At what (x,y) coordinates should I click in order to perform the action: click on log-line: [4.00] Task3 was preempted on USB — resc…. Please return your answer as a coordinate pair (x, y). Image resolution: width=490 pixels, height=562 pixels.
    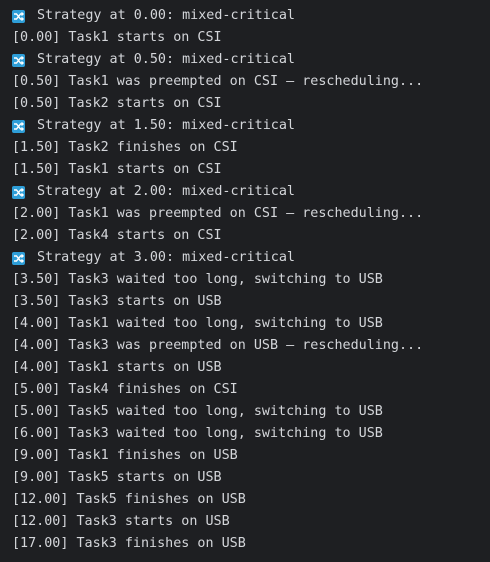
    Looking at the image, I should click on (251, 346).